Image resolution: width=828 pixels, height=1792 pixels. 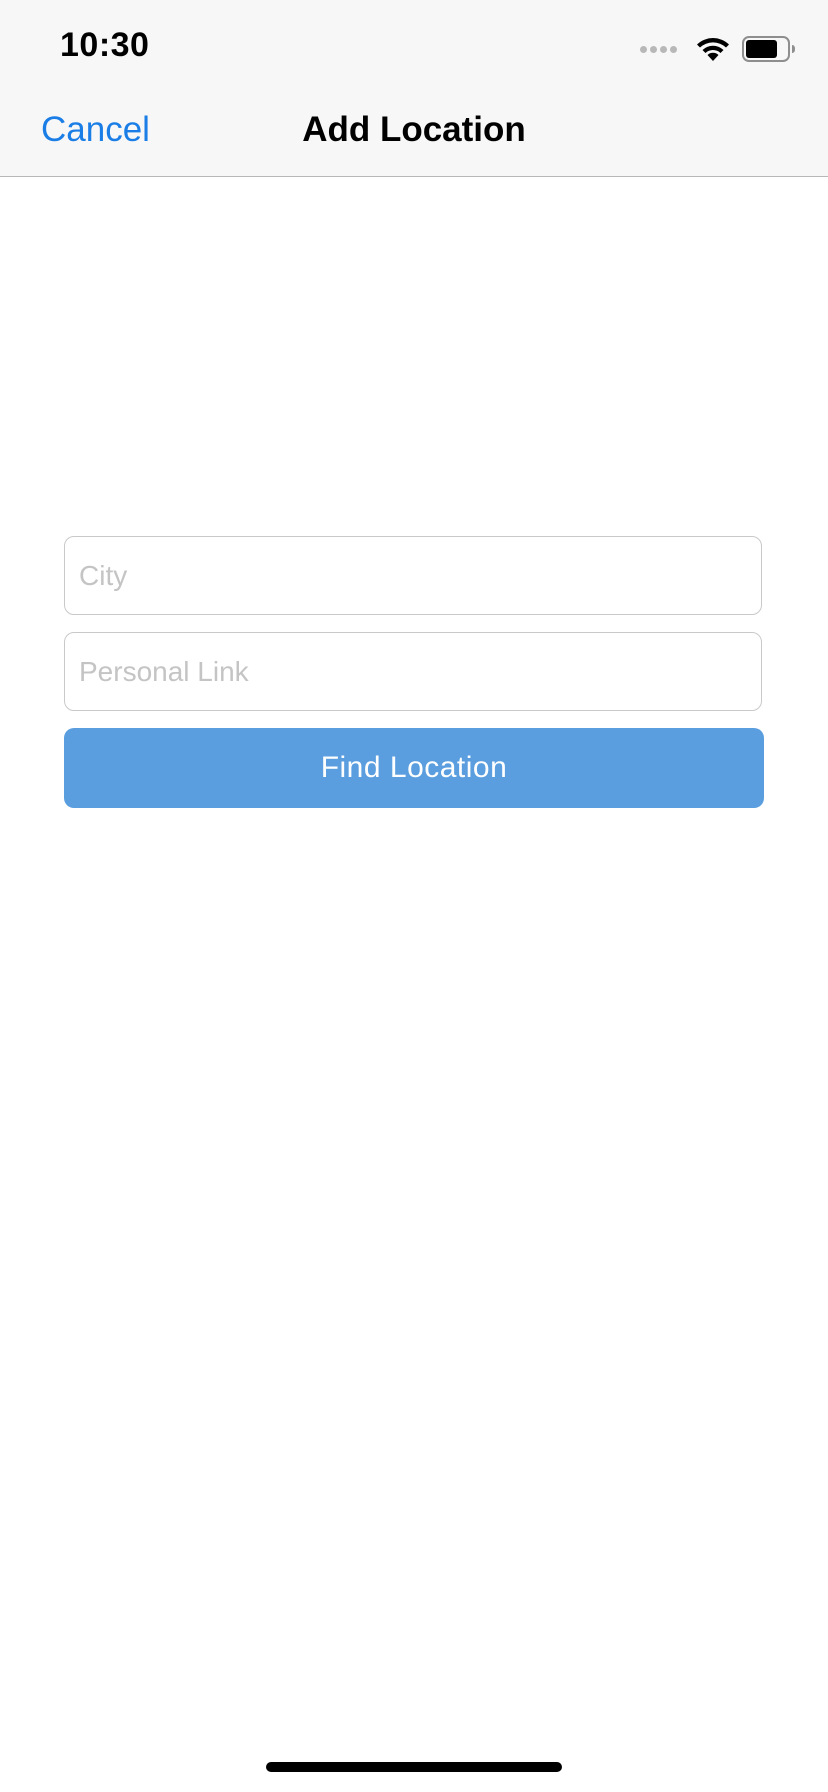 I want to click on wifi-icon, so click(x=713, y=49).